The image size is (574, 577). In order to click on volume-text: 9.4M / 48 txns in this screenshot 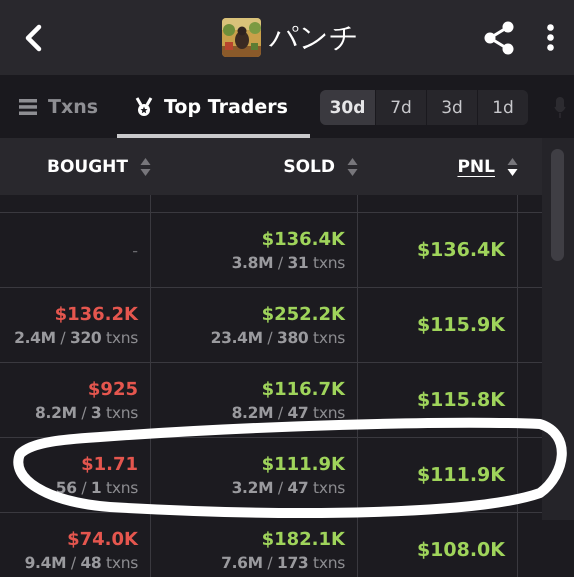, I will do `click(81, 563)`.